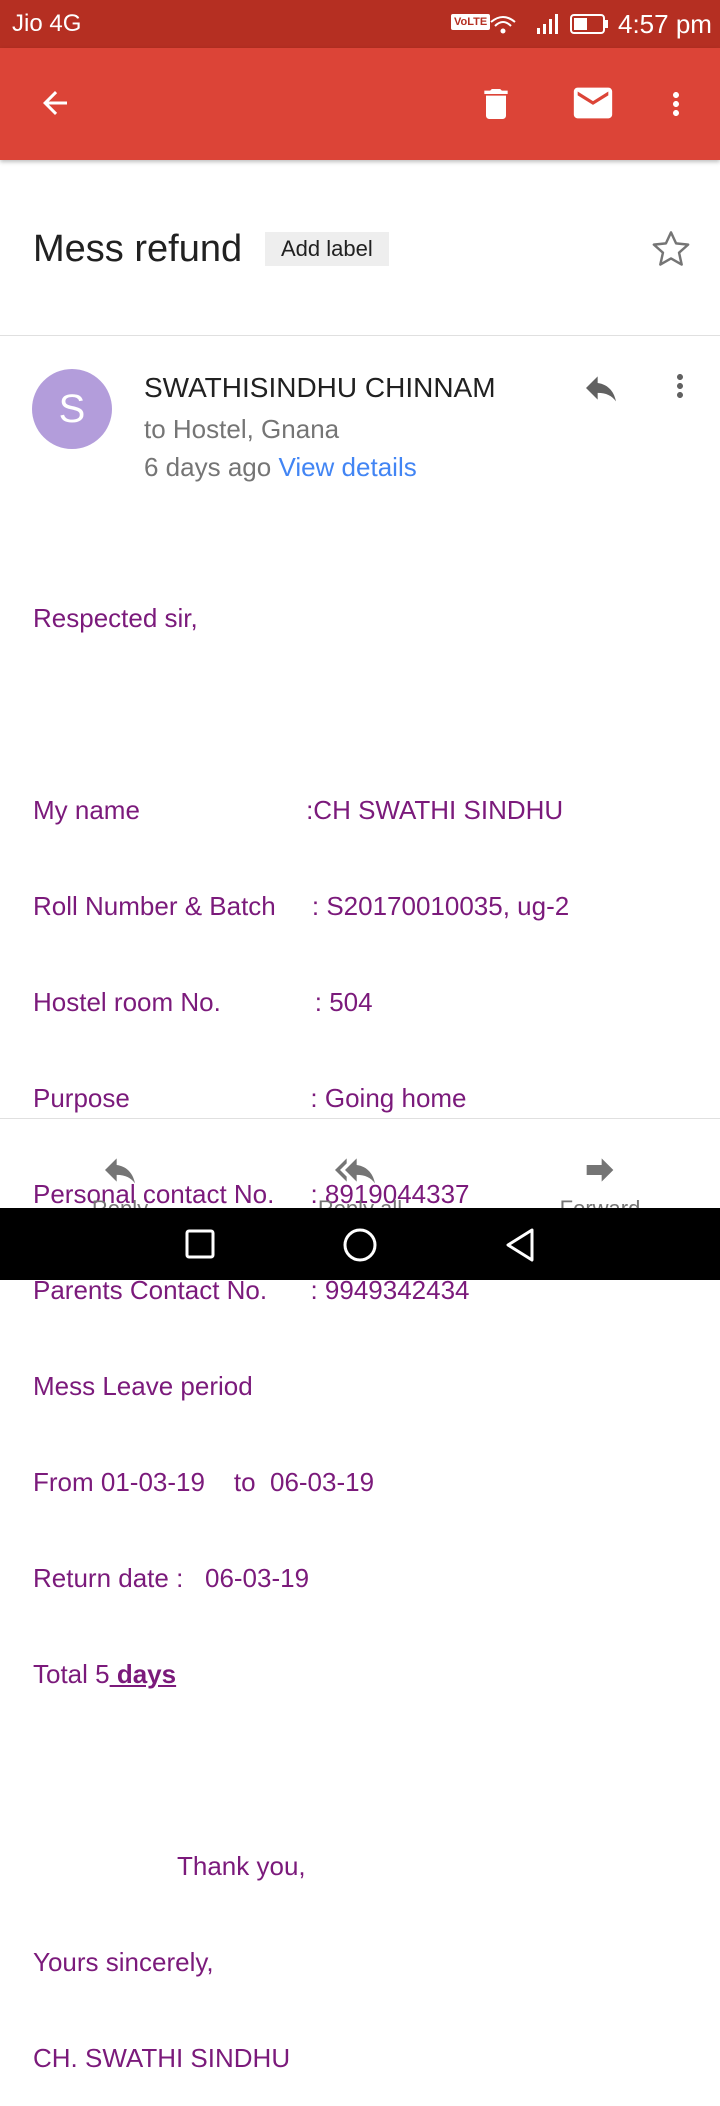 This screenshot has height=2106, width=720. Describe the element at coordinates (115, 618) in the screenshot. I see `body-line-greeting: Respected sir,` at that location.